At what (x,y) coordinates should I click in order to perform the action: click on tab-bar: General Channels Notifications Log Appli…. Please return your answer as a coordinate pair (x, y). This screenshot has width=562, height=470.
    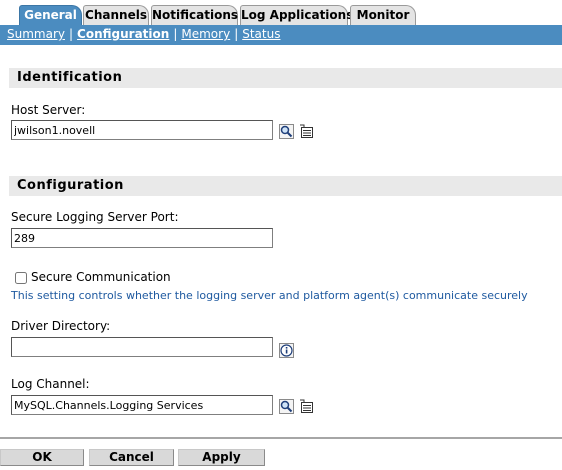
    Looking at the image, I should click on (281, 12).